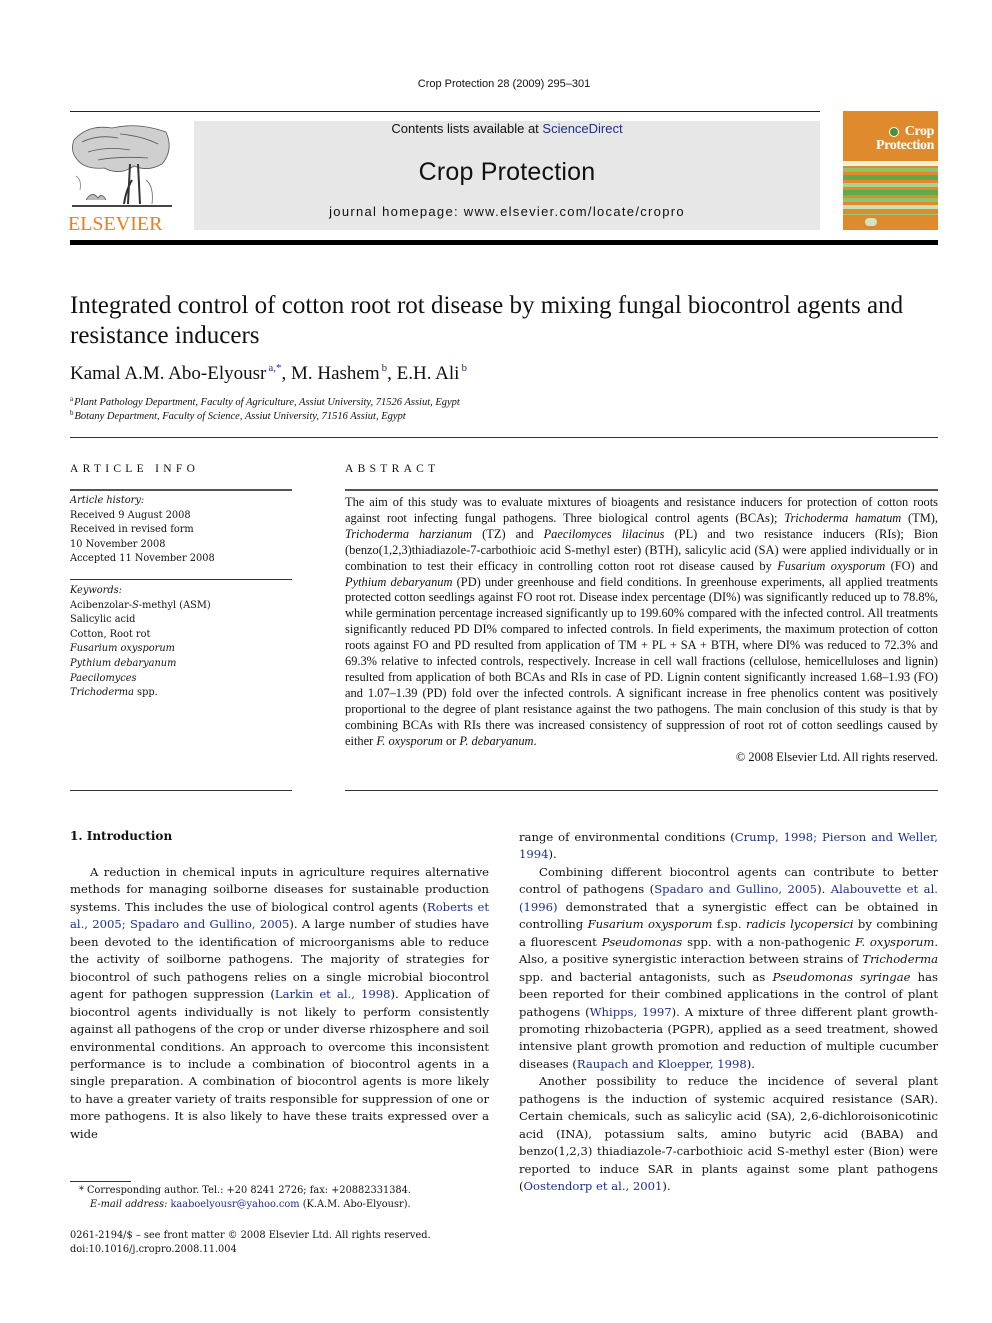 This screenshot has width=992, height=1323. I want to click on email-suffix: (K.A.M. Abo-Elyousr)., so click(355, 1204).